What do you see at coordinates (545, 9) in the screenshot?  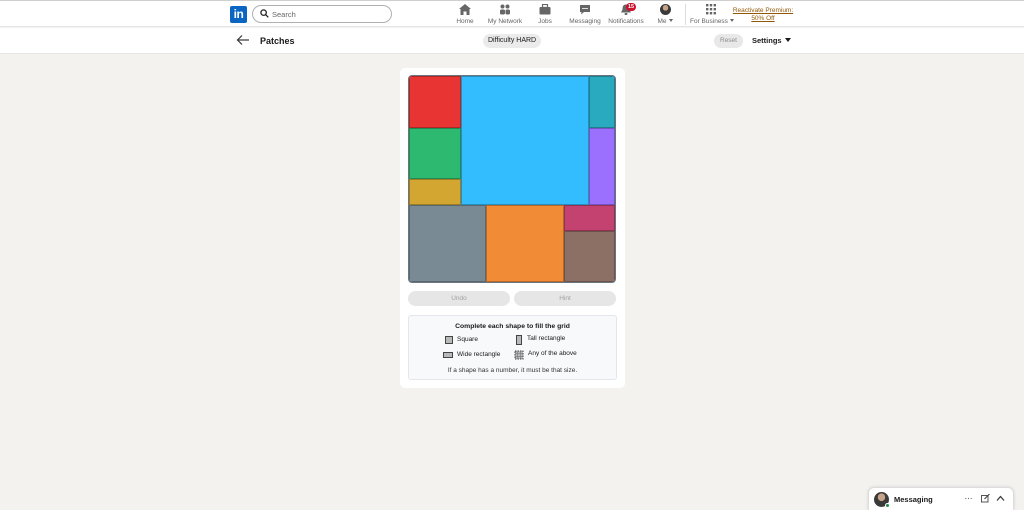 I see `briefcase-icon` at bounding box center [545, 9].